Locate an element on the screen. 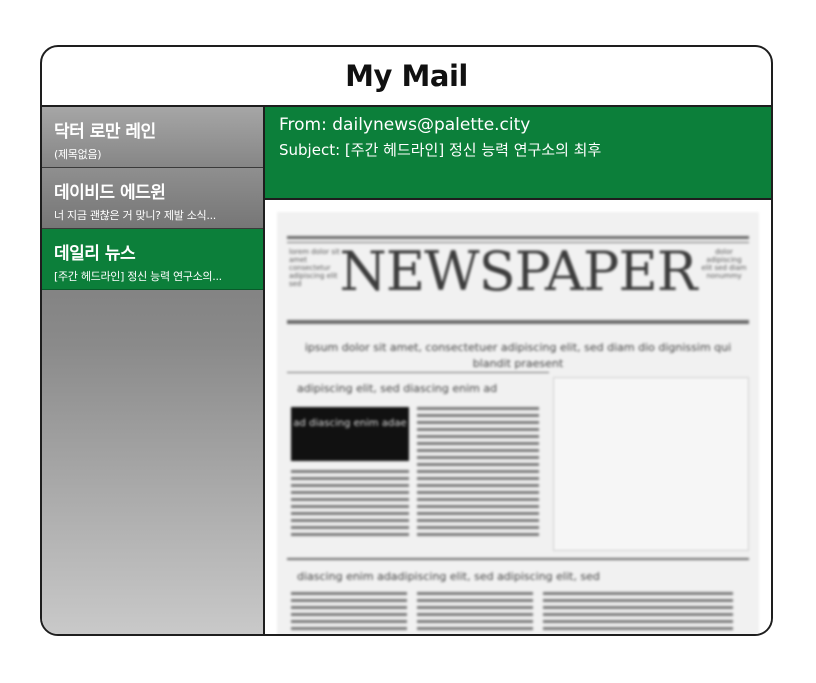  photo-caption-box: ad diascing enim adae is located at coordinates (350, 434).